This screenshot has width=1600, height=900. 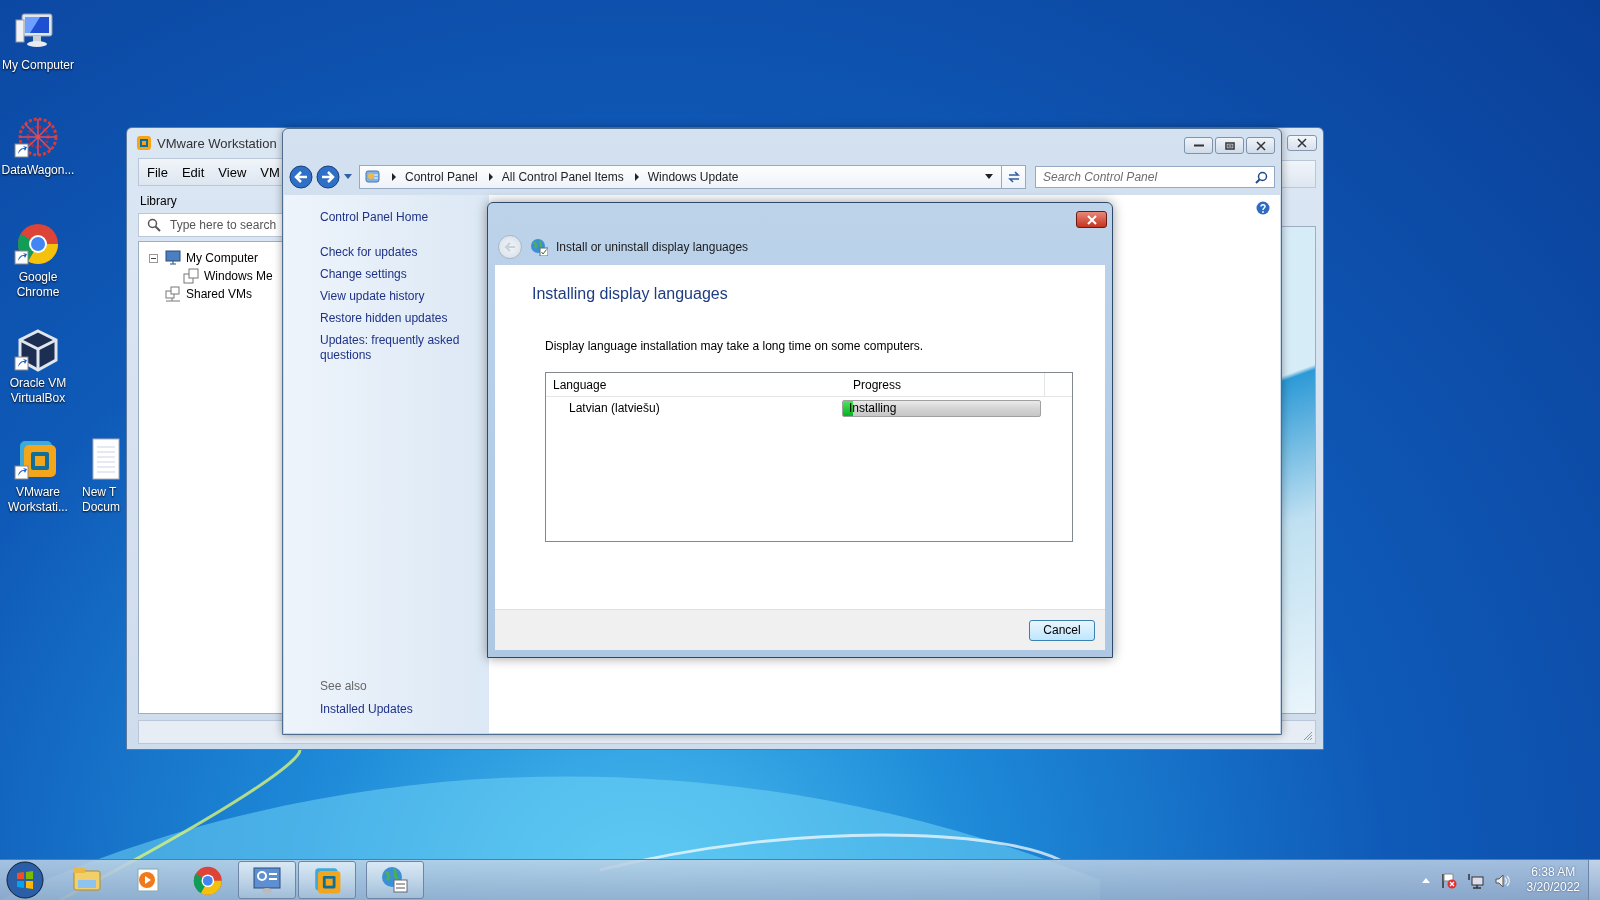 I want to click on icon-label: New T Docum, so click(x=102, y=500).